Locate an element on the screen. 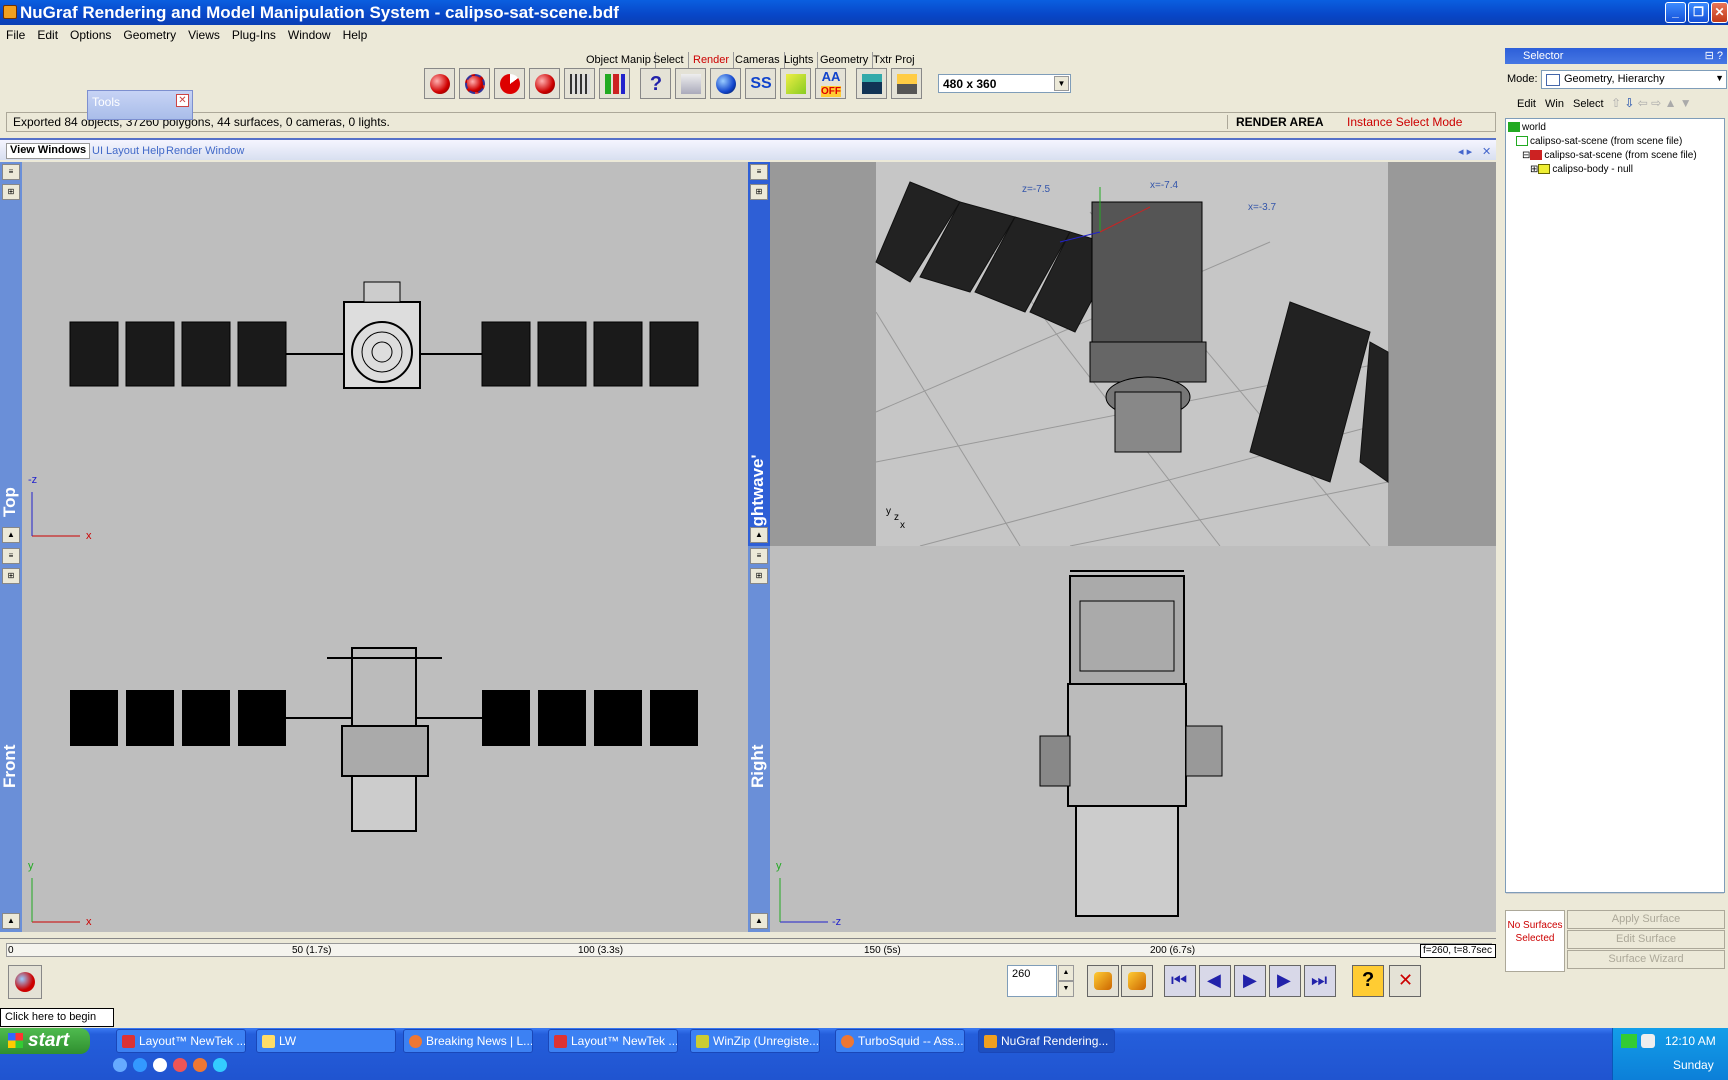 This screenshot has height=1080, width=1728. horizontal-scrollbar is located at coordinates (1615, 900).